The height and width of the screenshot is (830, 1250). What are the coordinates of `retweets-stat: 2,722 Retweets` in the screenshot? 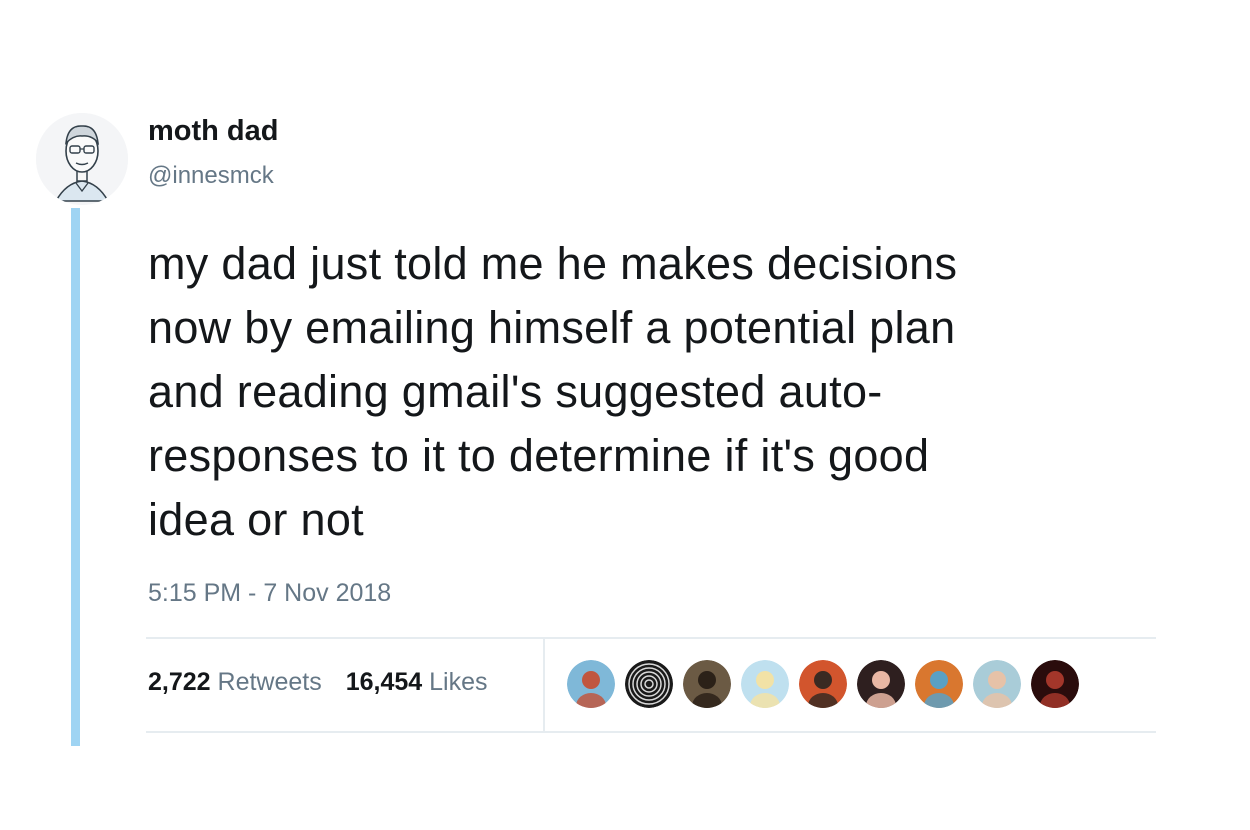 It's located at (235, 682).